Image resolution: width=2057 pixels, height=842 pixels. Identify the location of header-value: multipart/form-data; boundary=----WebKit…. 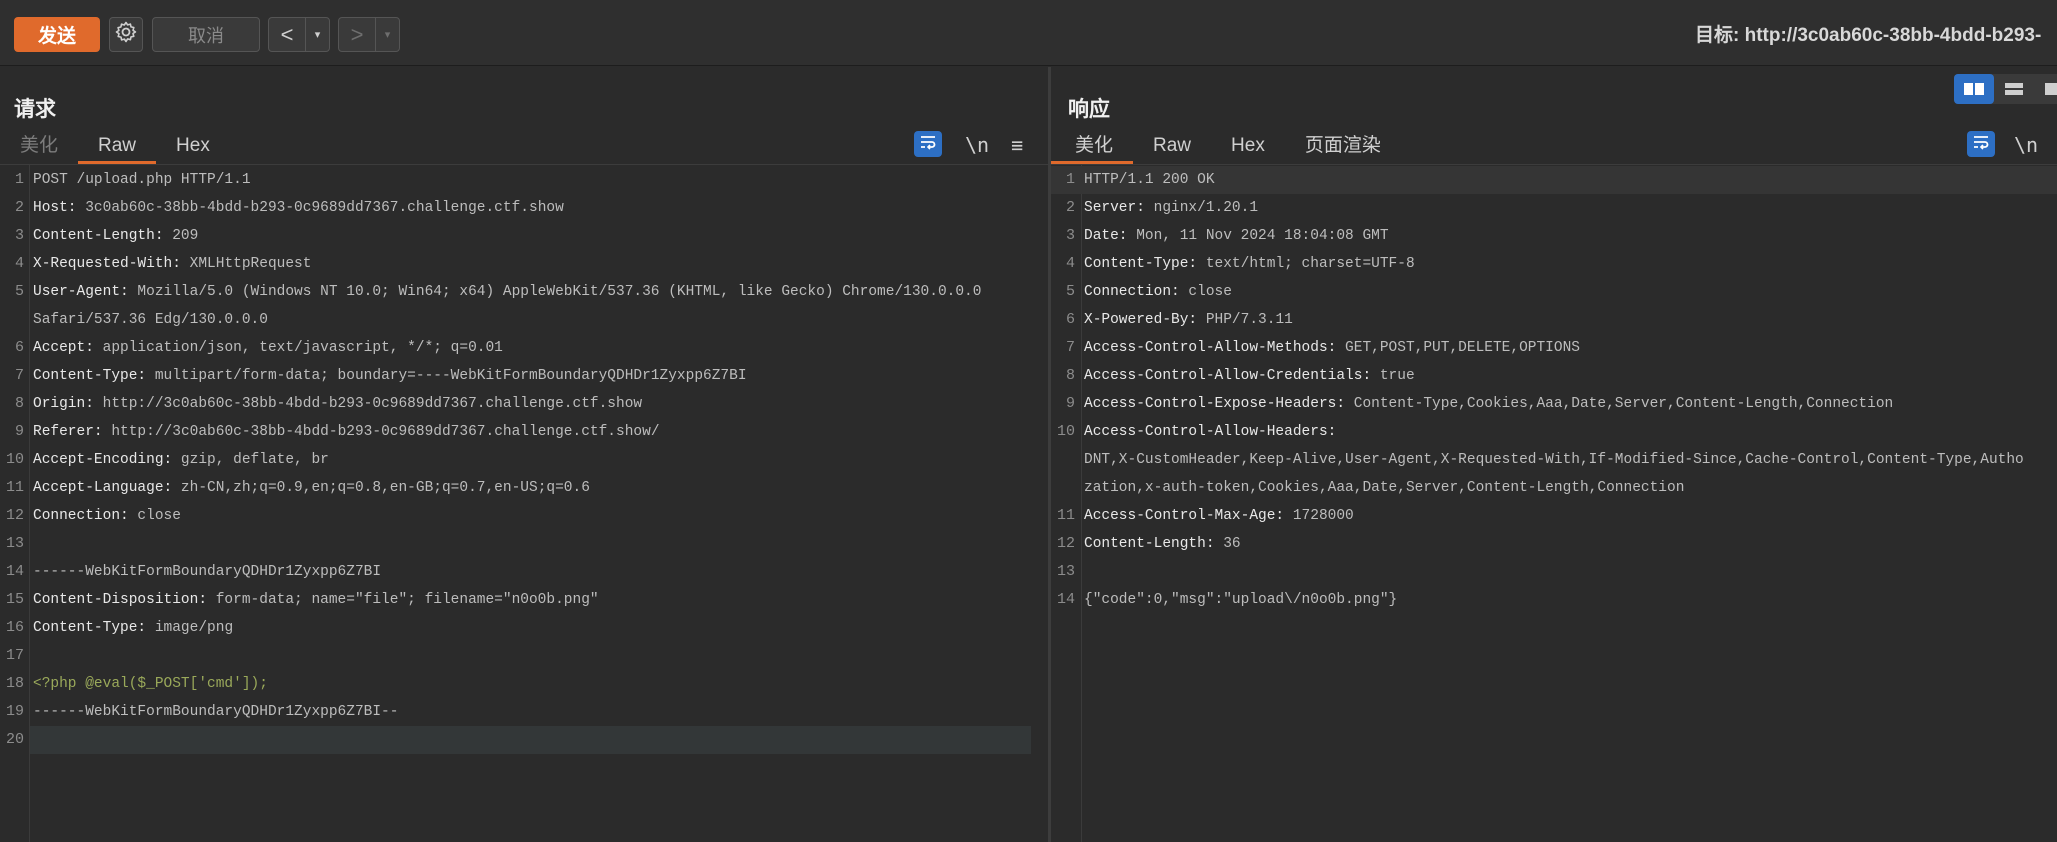
(446, 376).